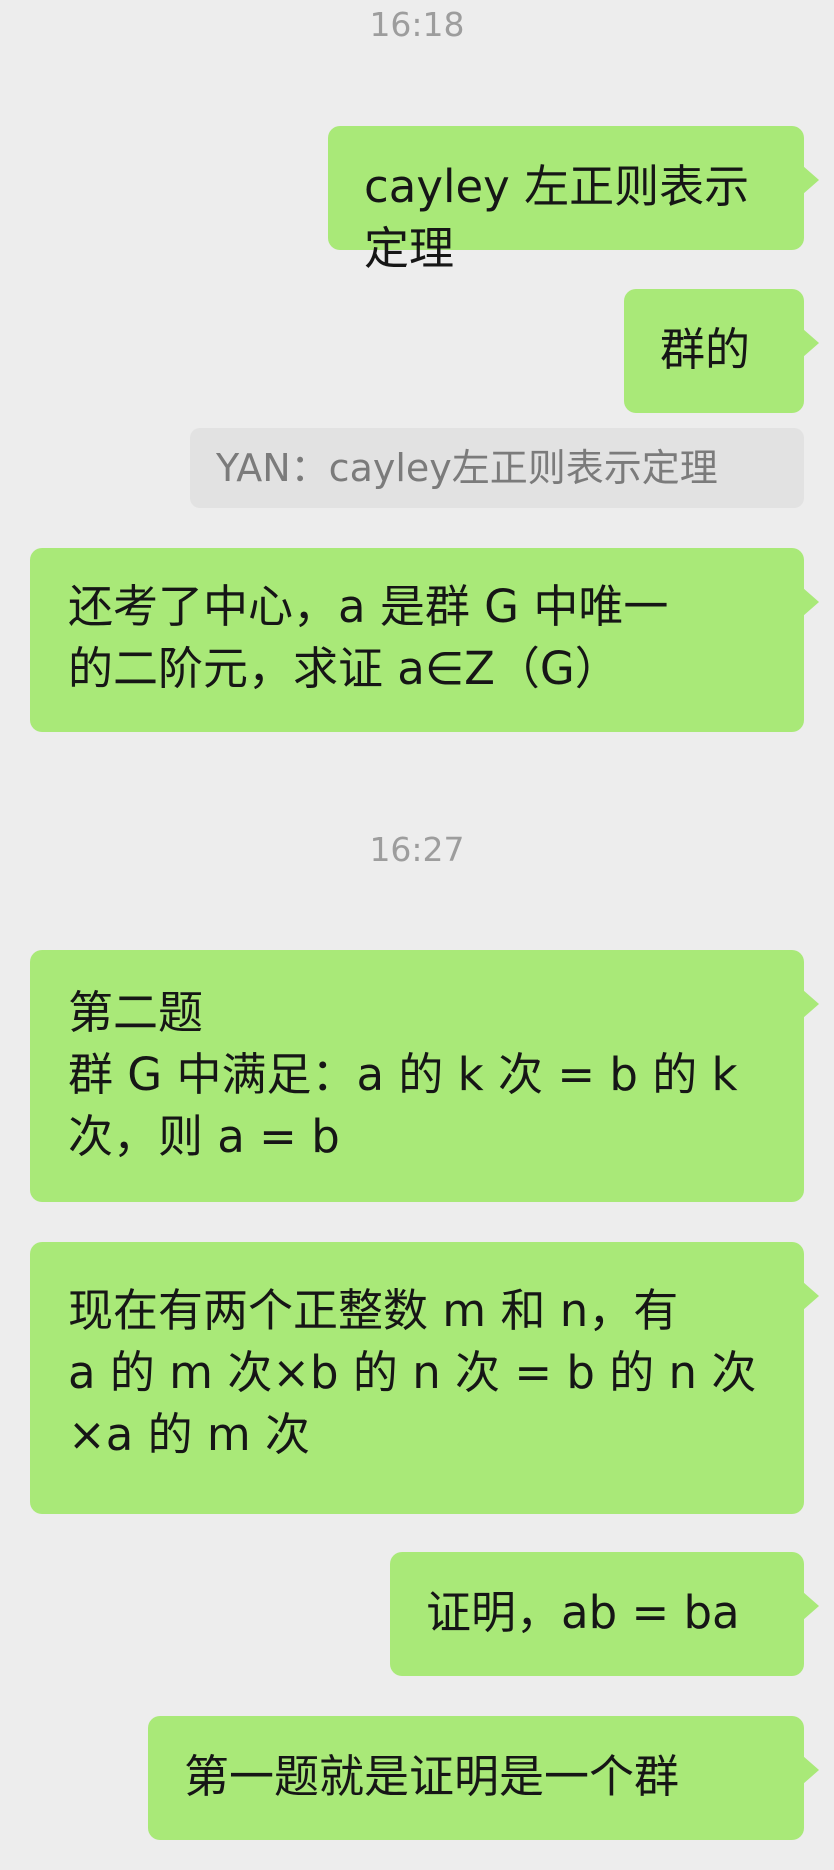 The height and width of the screenshot is (1870, 834). What do you see at coordinates (483, 1778) in the screenshot?
I see `message-bubble: 第一题就是证明是一个群` at bounding box center [483, 1778].